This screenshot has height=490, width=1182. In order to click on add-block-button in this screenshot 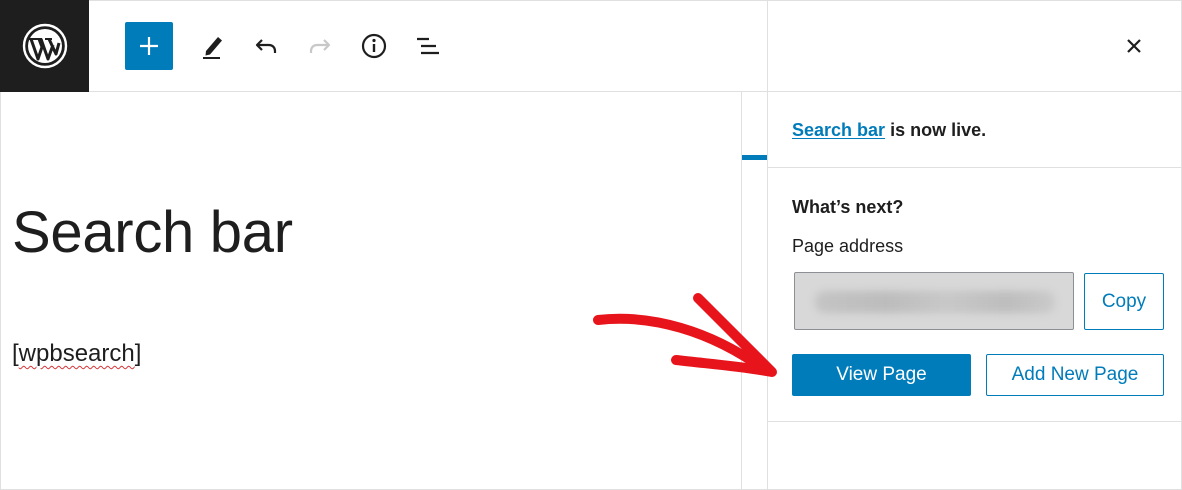, I will do `click(149, 46)`.